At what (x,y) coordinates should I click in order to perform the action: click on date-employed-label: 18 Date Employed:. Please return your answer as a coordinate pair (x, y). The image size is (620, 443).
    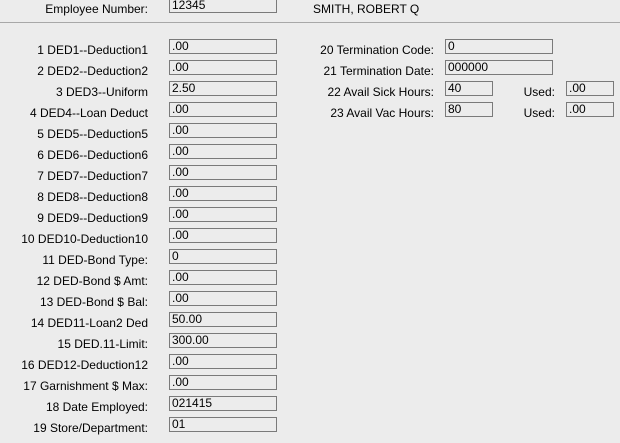
    Looking at the image, I should click on (96, 407).